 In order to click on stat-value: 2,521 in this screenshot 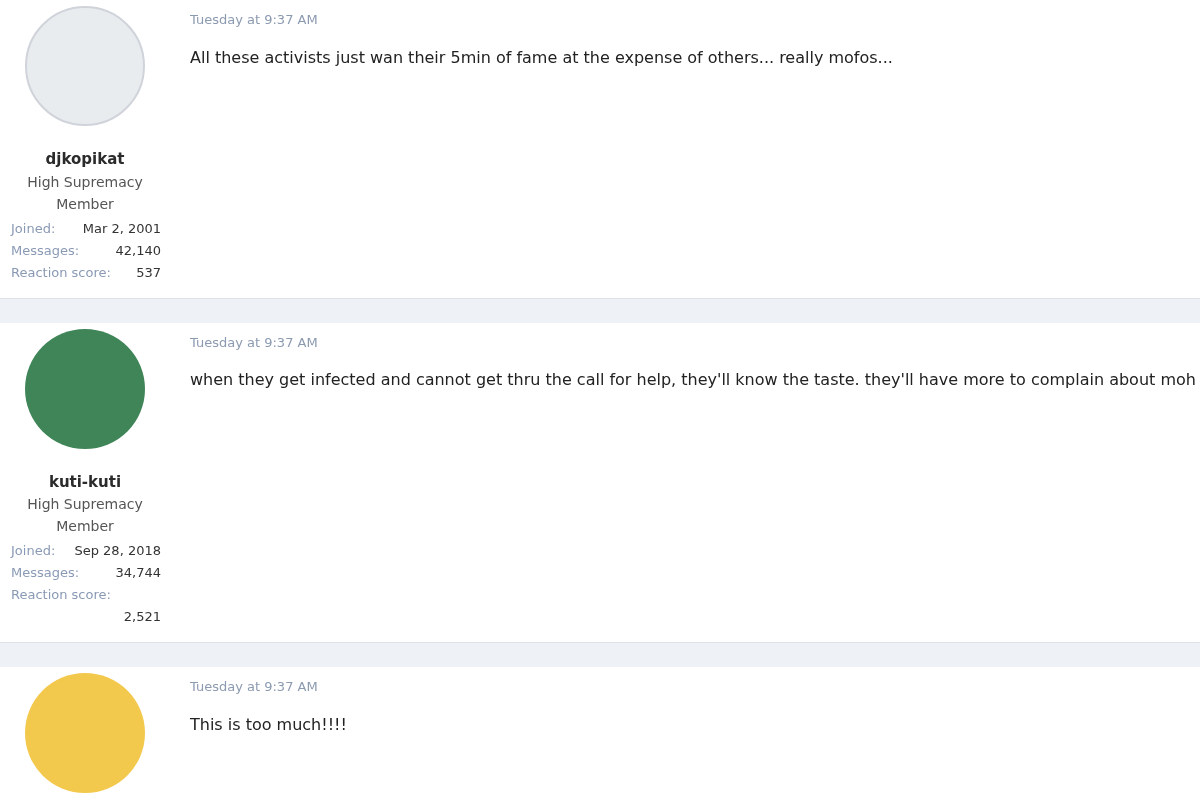, I will do `click(142, 617)`.